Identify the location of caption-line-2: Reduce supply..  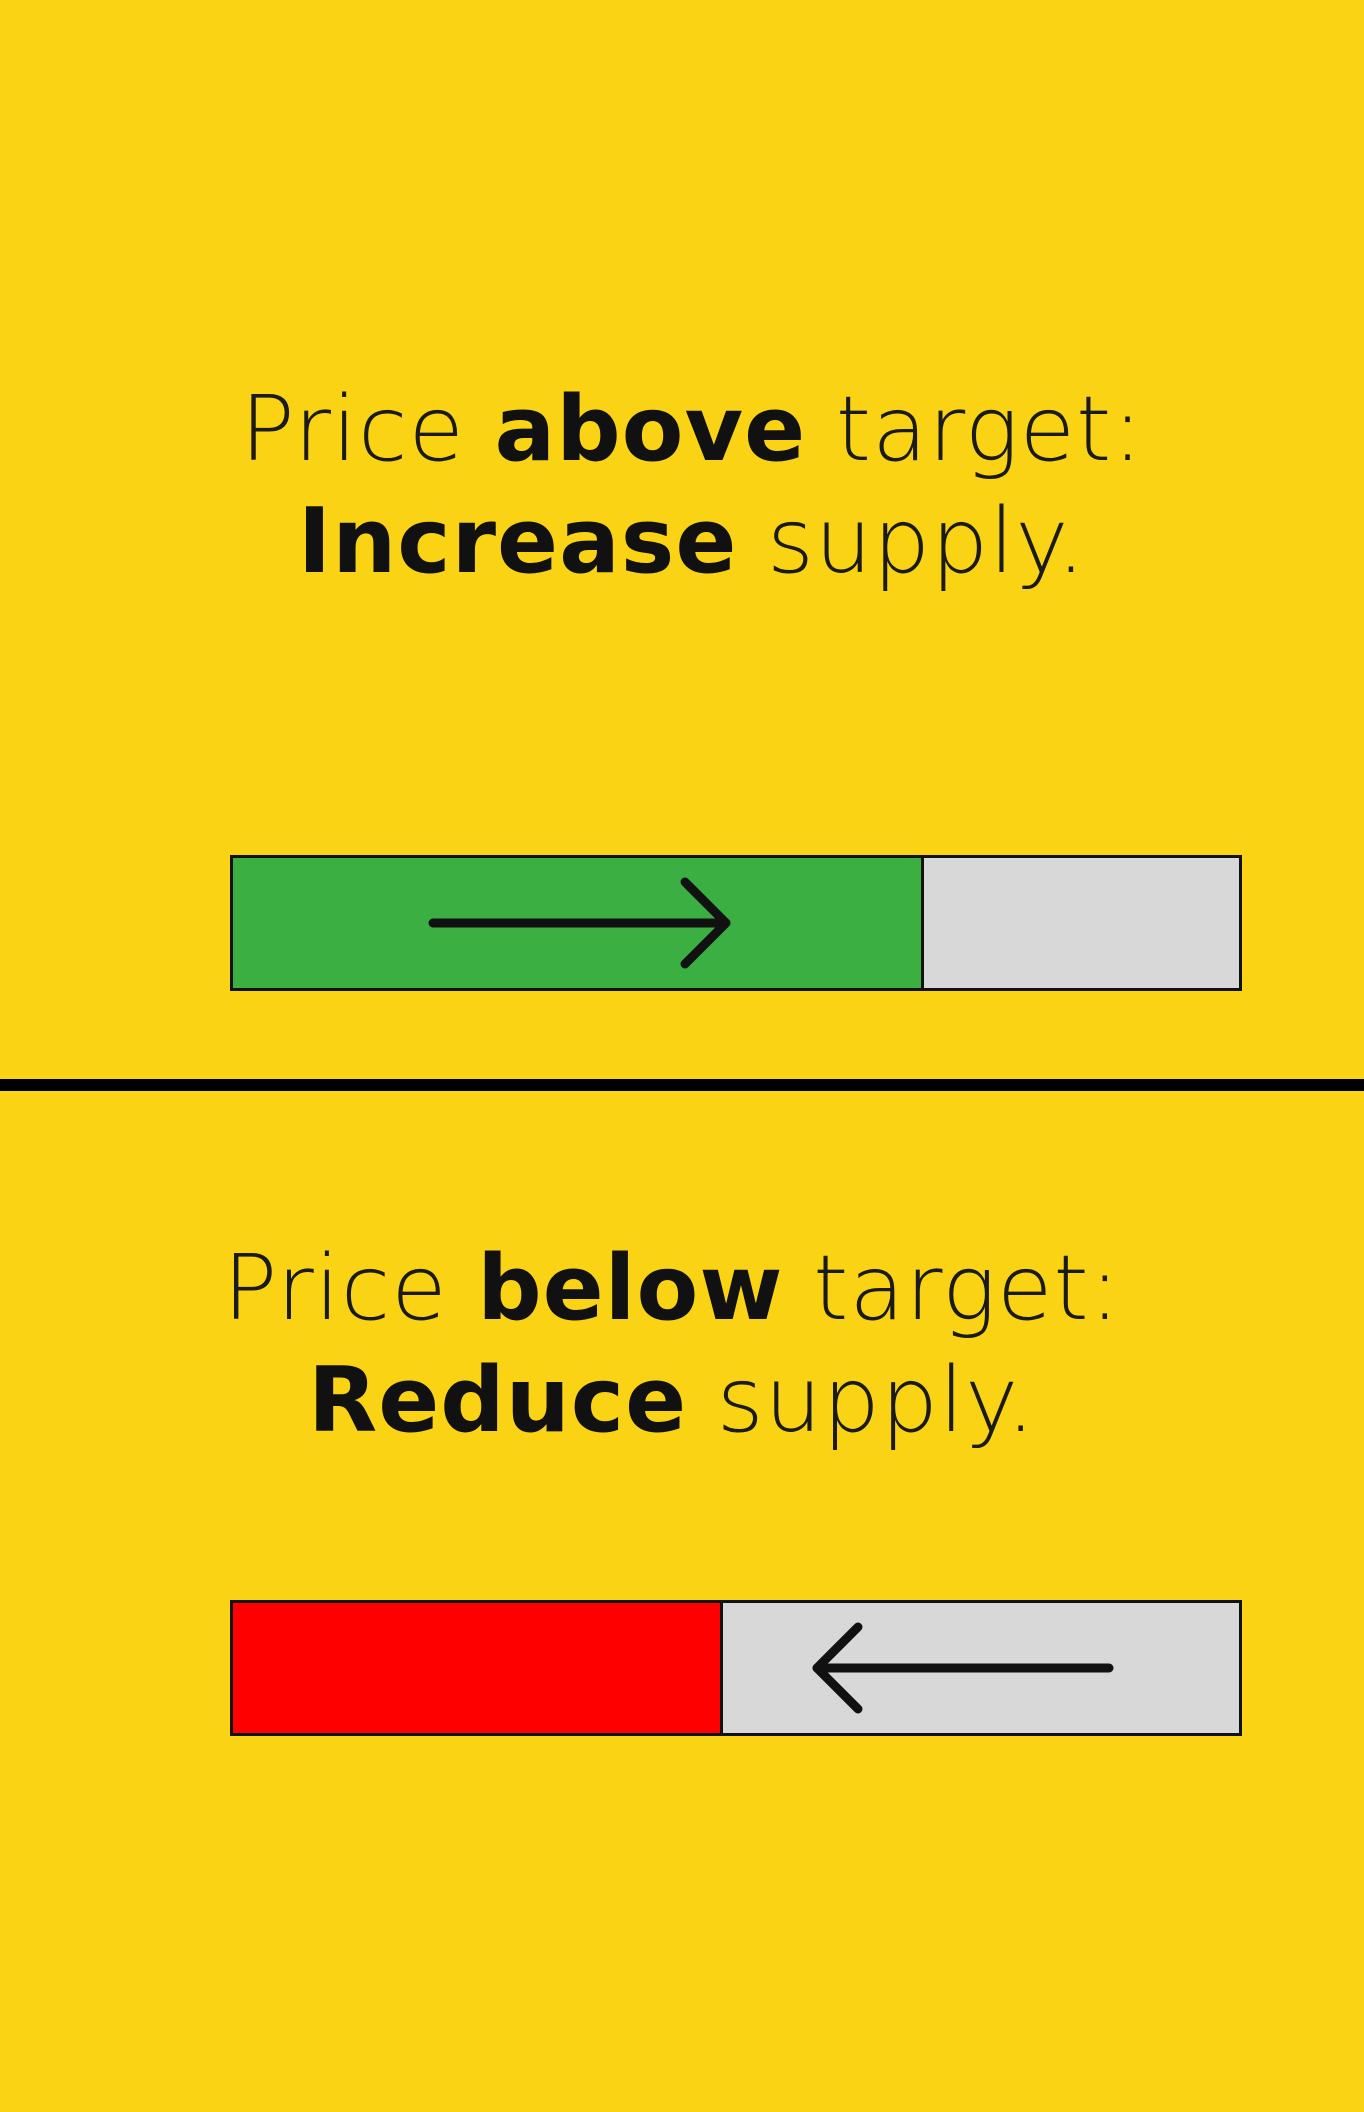
(677, 1401).